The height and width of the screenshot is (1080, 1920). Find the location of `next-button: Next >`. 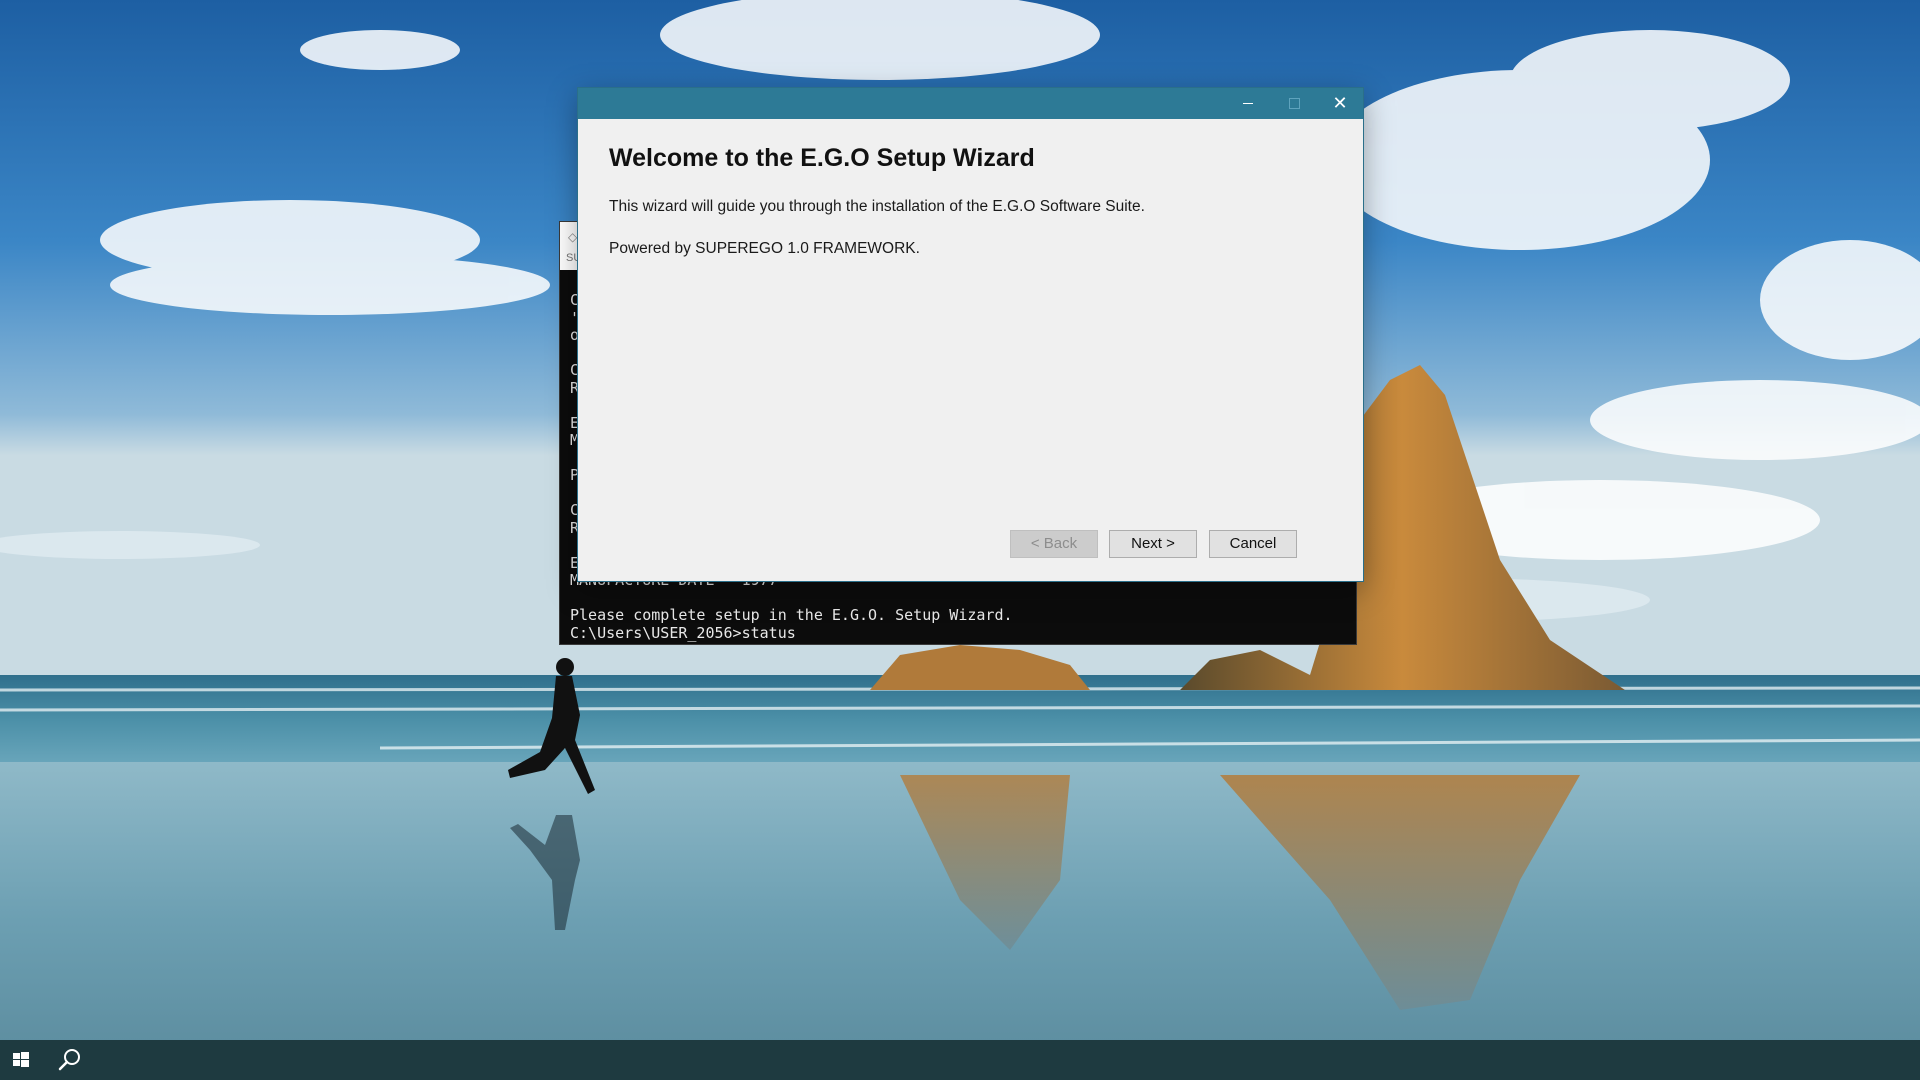

next-button: Next > is located at coordinates (1153, 544).